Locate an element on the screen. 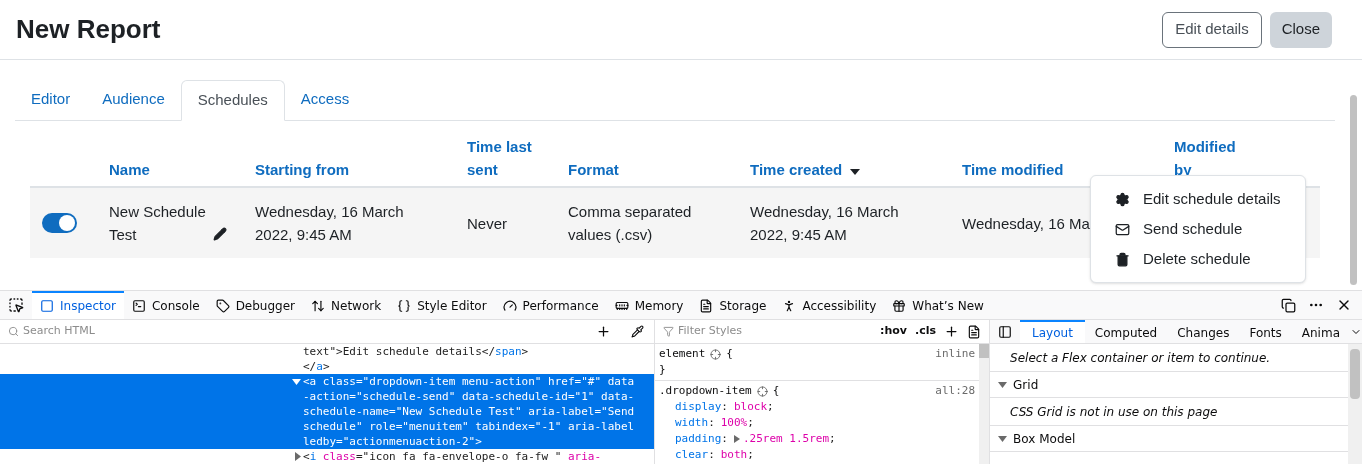 The height and width of the screenshot is (464, 1362). table-cell: Wednesday, 16 Ma is located at coordinates (1026, 223).